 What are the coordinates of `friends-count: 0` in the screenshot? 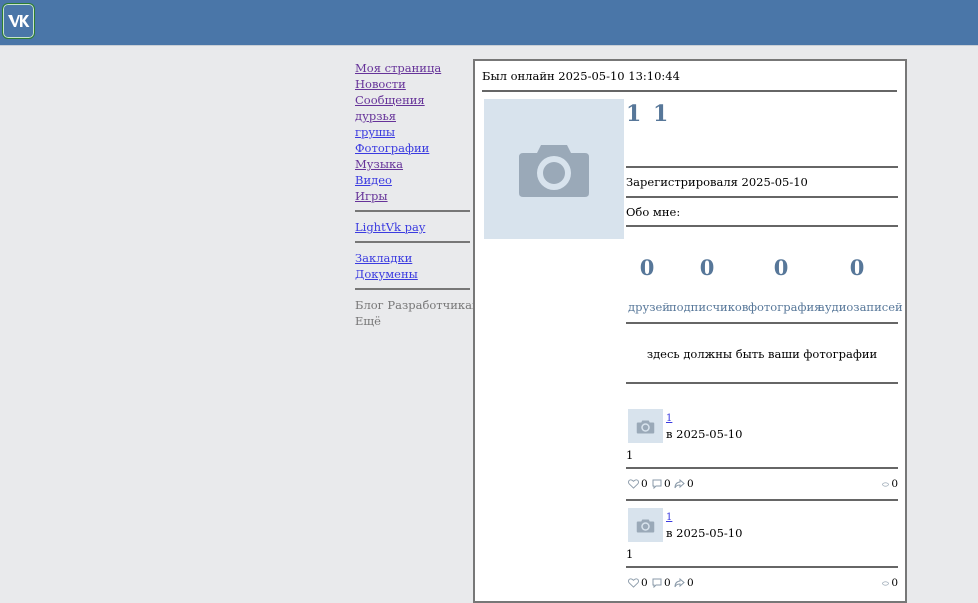 It's located at (647, 267).